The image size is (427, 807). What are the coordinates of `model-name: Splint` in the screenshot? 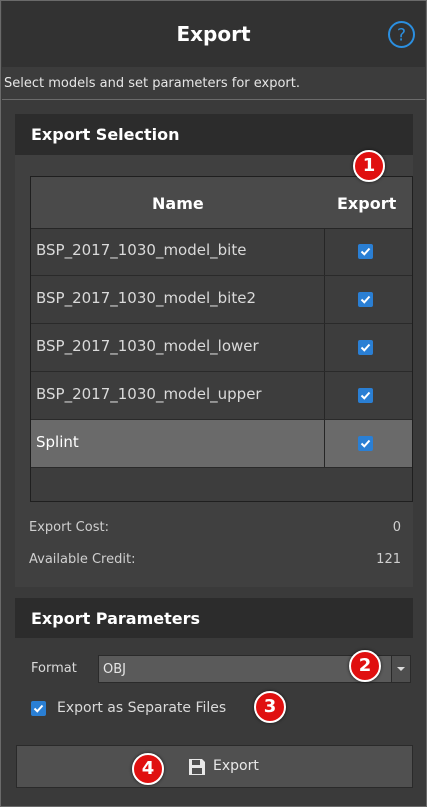 It's located at (57, 442).